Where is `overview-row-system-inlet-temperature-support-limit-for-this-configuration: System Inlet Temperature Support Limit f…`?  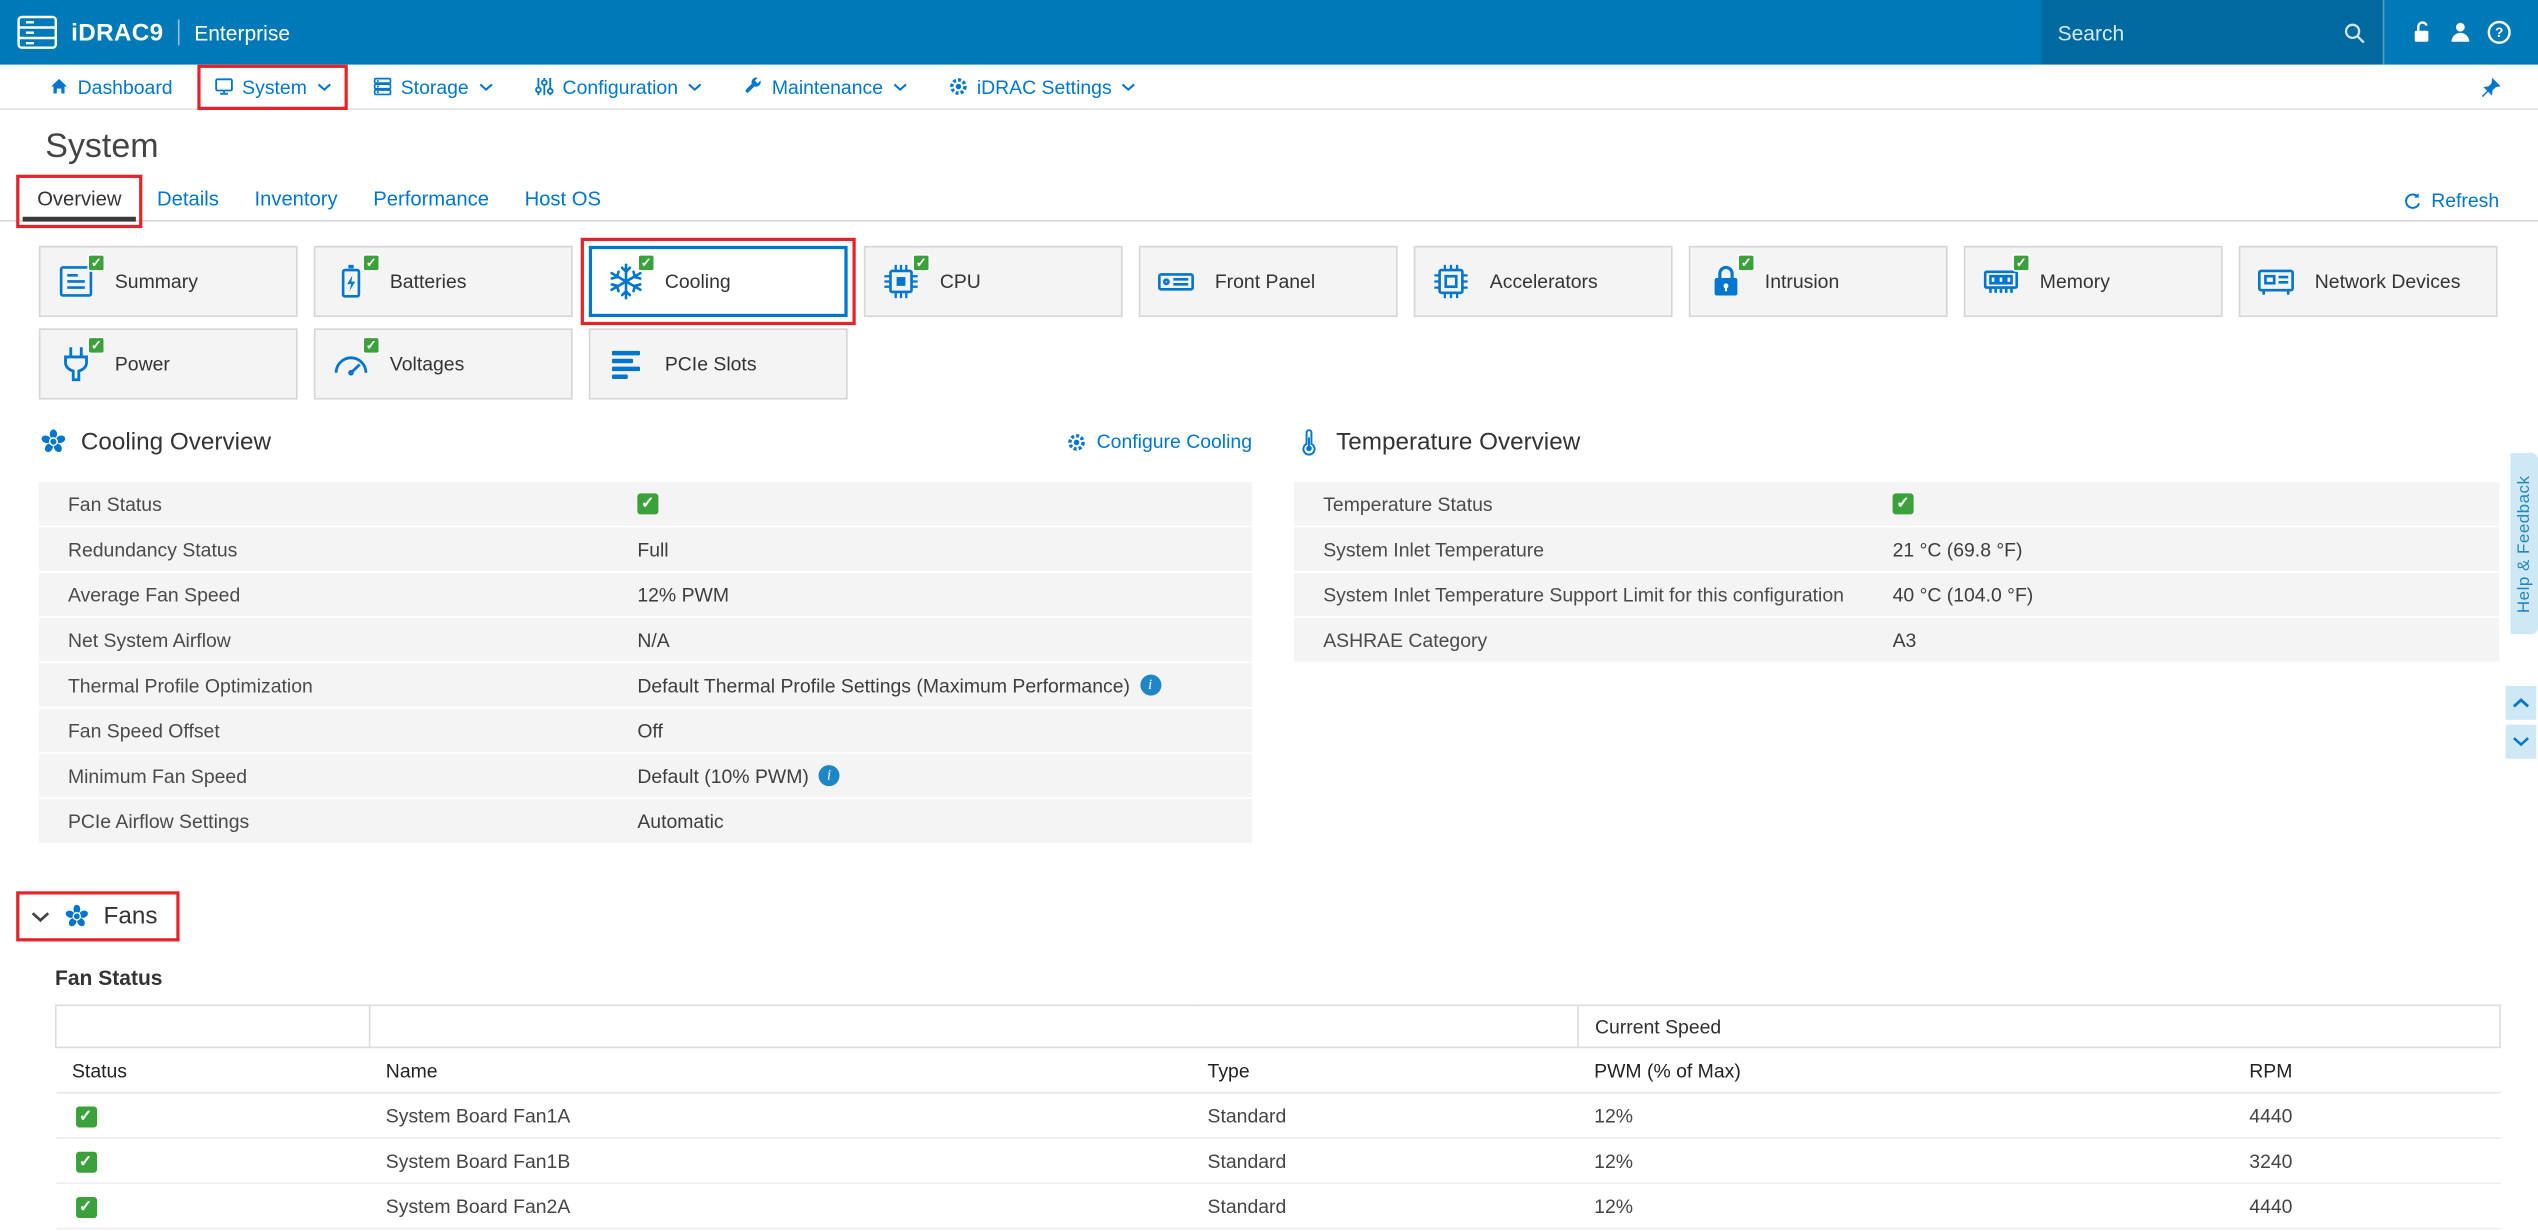
overview-row-system-inlet-temperature-support-limit-for-this-configuration: System Inlet Temperature Support Limit f… is located at coordinates (1897, 595).